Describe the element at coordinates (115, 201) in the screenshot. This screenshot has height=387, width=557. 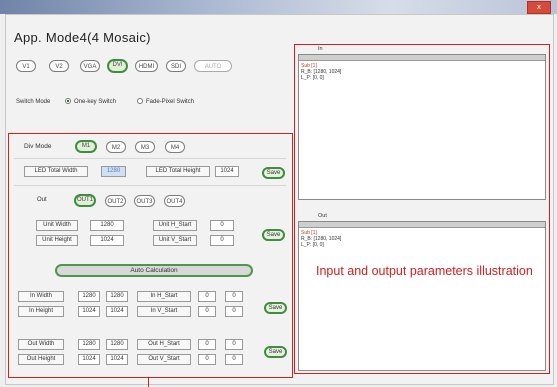
I see `out2-button: OUT2` at that location.